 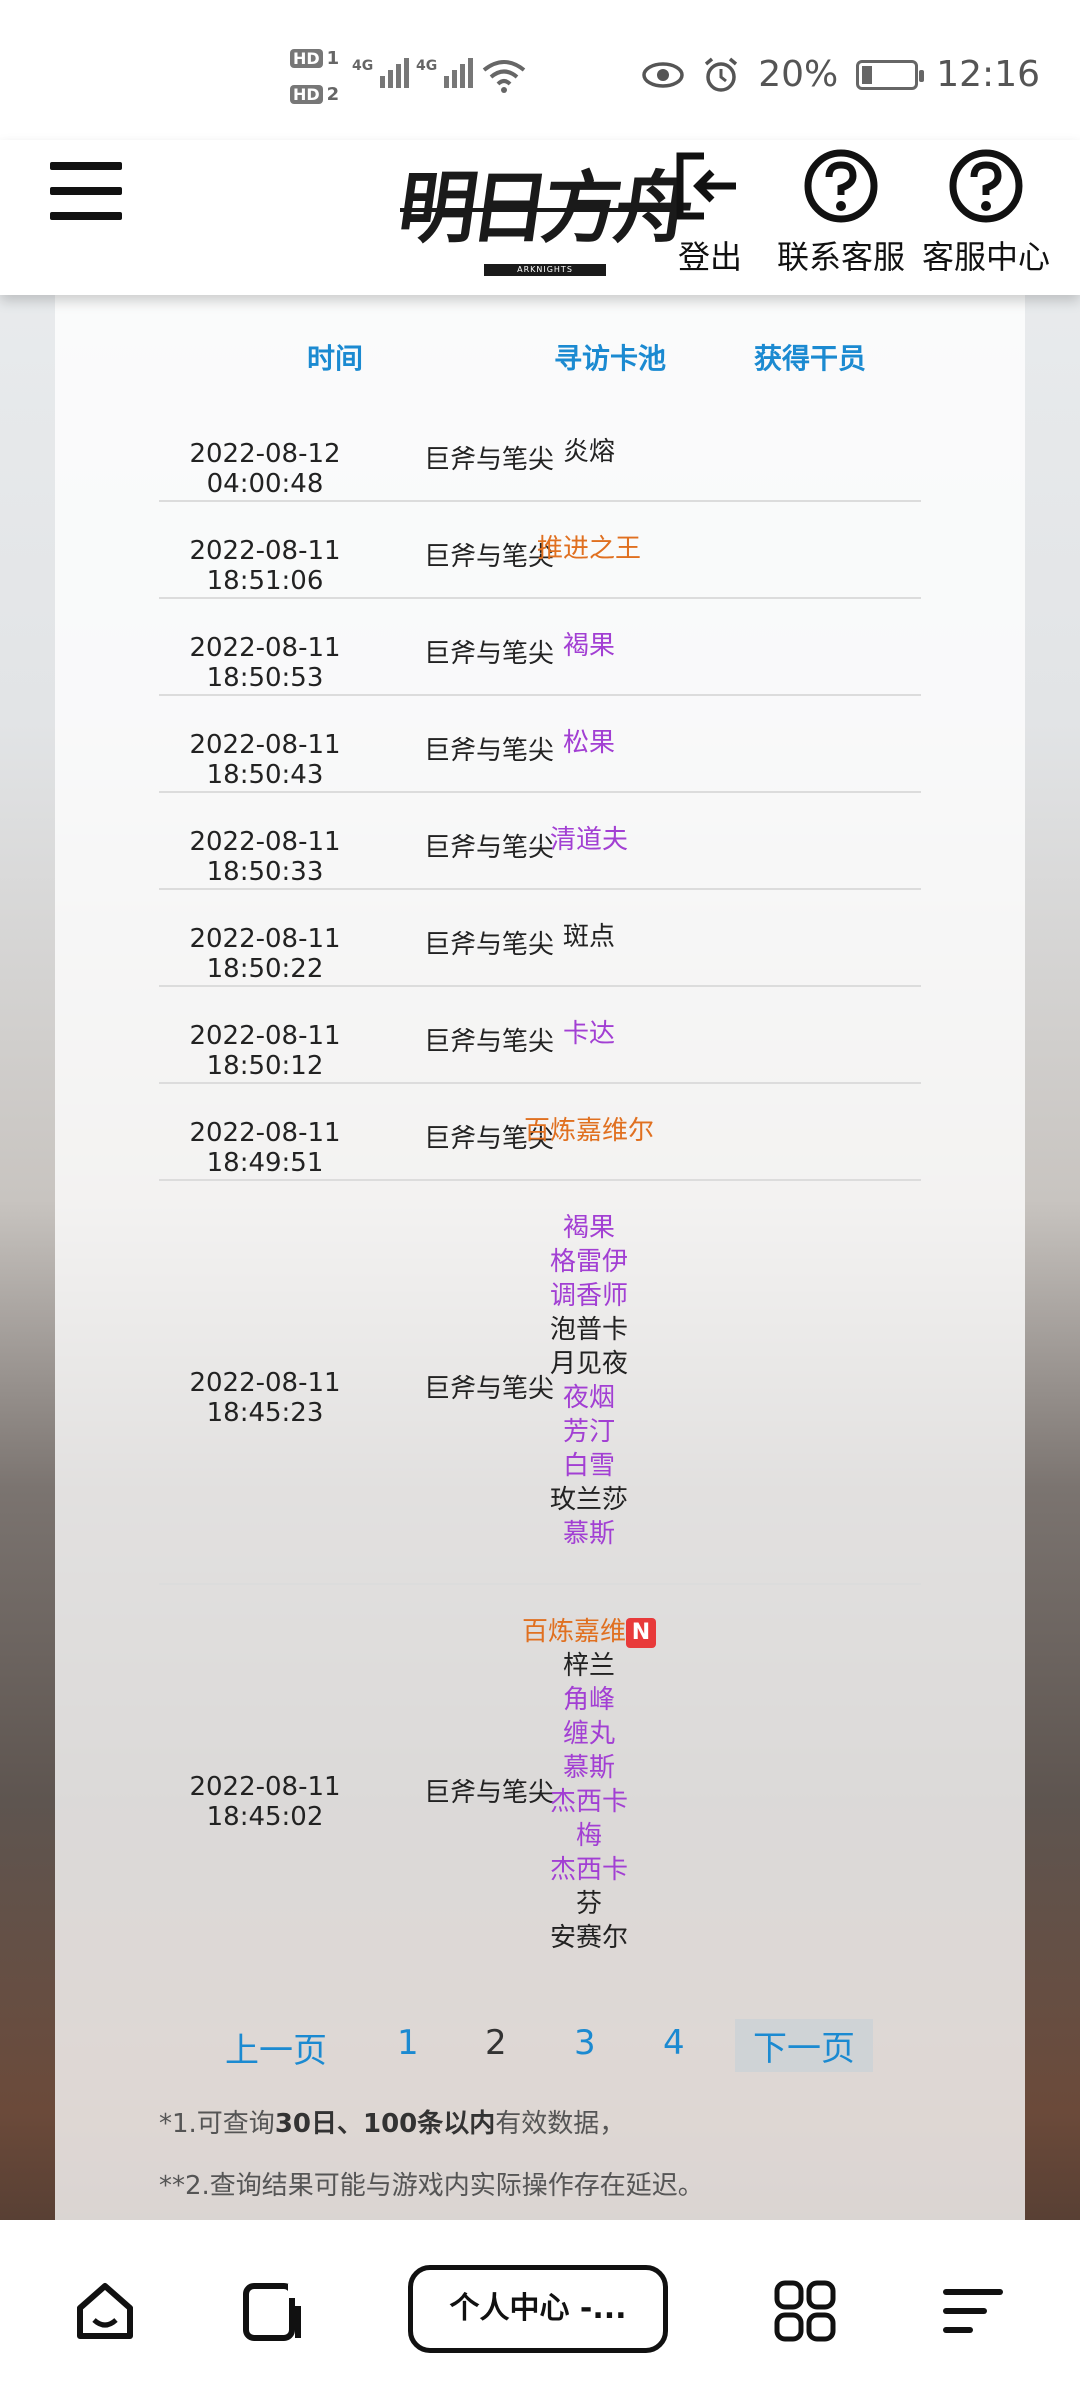 What do you see at coordinates (445, 73) in the screenshot?
I see `signal-icon-2: 4G` at bounding box center [445, 73].